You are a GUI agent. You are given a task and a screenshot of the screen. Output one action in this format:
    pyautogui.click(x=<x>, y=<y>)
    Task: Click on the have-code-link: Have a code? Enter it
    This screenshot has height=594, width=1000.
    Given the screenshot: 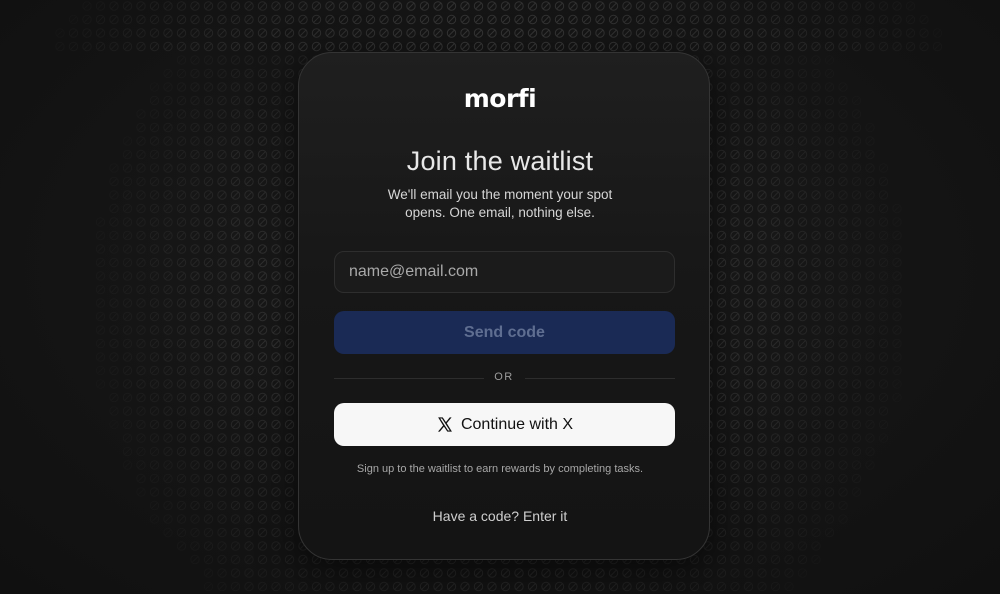 What is the action you would take?
    pyautogui.click(x=500, y=516)
    